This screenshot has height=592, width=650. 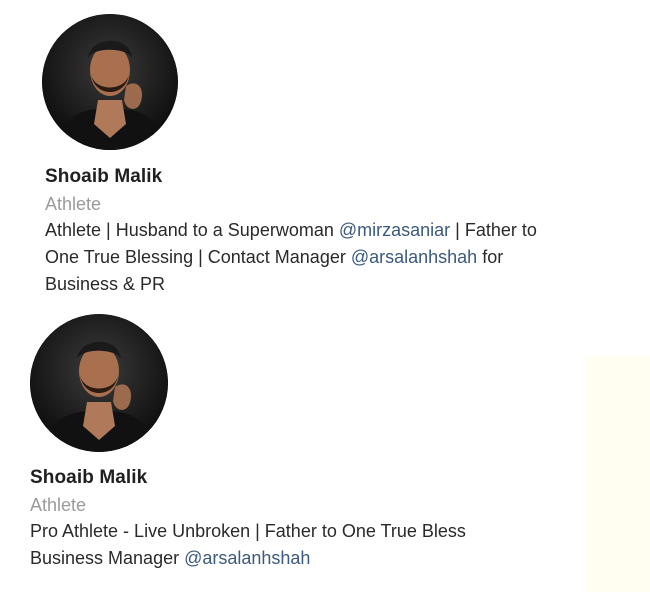 I want to click on mention-link: @mirzasaniar, so click(x=394, y=230).